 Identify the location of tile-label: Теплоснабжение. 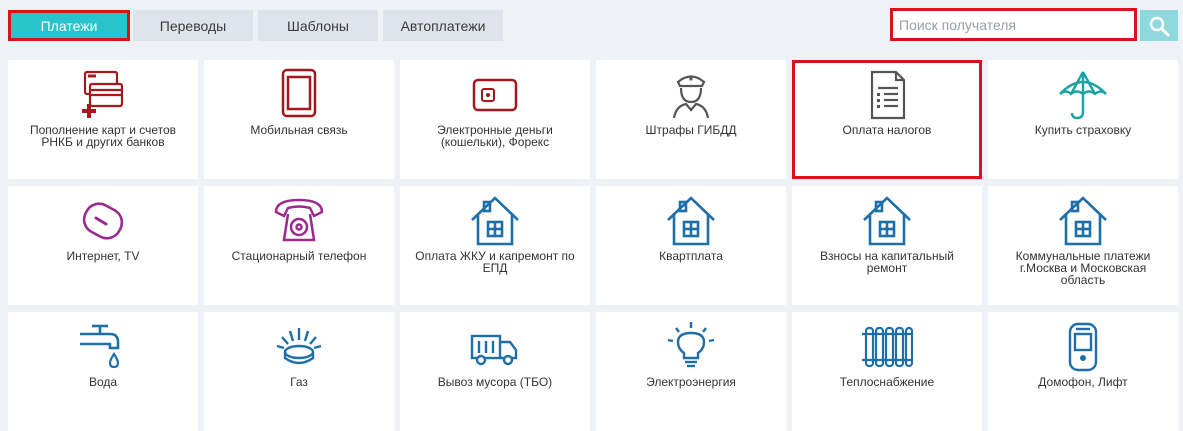
(887, 382).